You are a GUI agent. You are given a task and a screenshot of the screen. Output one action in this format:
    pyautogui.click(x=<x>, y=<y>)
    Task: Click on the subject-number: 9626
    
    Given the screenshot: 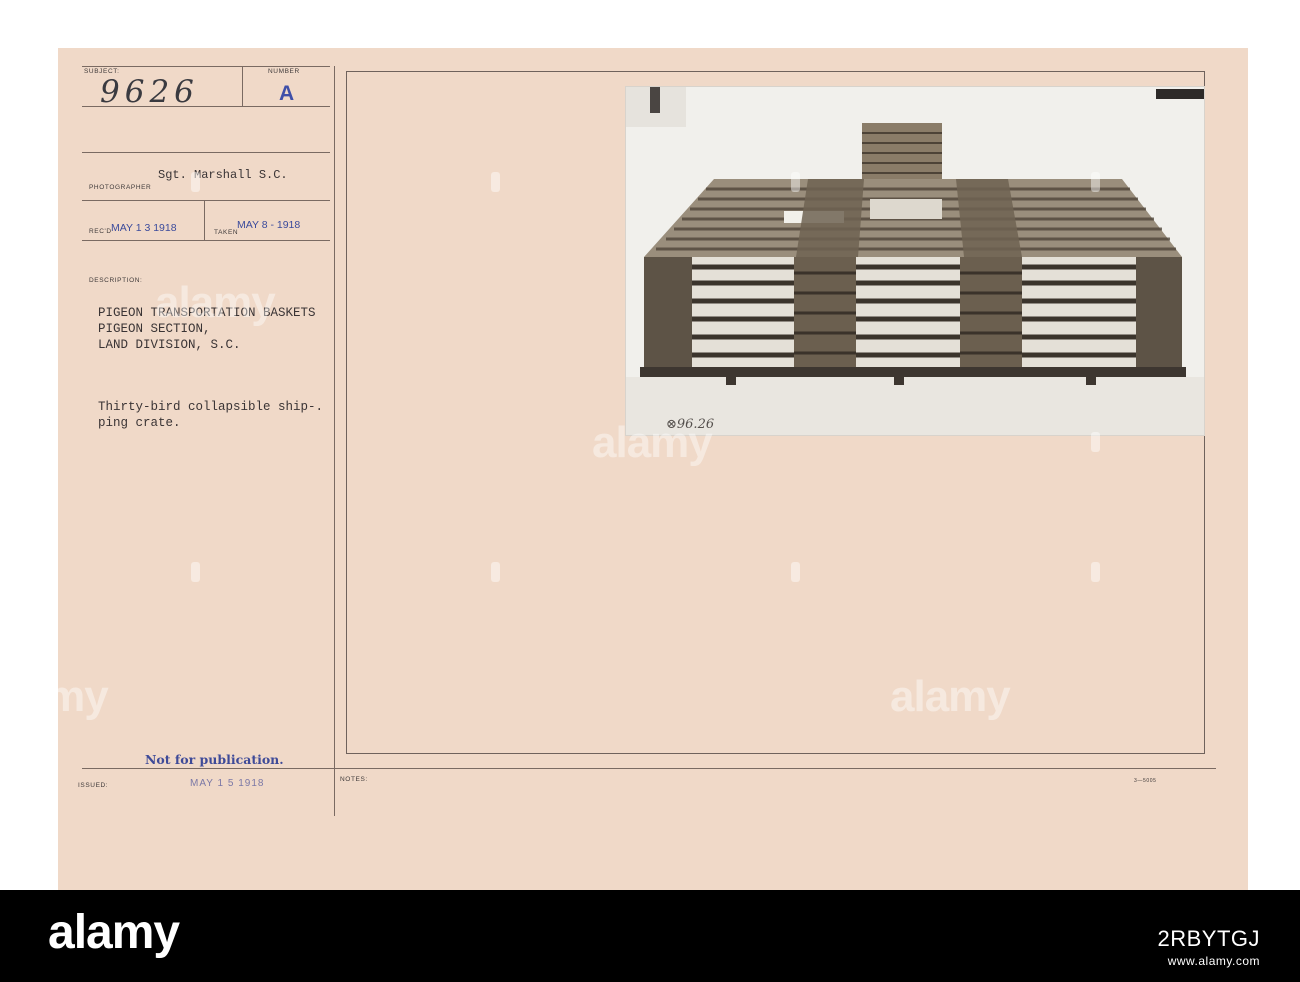 What is the action you would take?
    pyautogui.click(x=149, y=92)
    